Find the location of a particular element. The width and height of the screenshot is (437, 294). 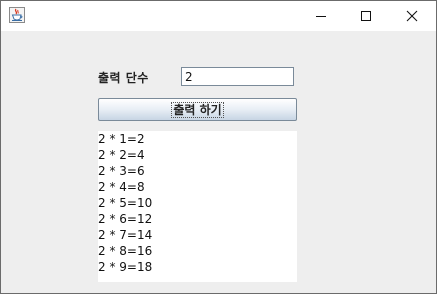

result-line: 2 * 6=12 is located at coordinates (125, 219).